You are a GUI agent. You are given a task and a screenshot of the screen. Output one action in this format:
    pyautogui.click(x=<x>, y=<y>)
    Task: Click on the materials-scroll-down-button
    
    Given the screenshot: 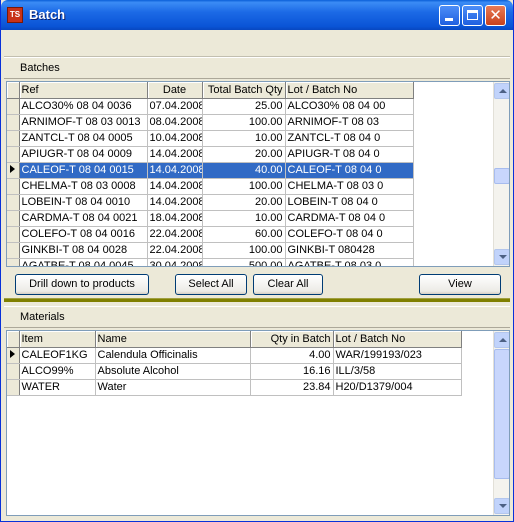 What is the action you would take?
    pyautogui.click(x=501, y=506)
    